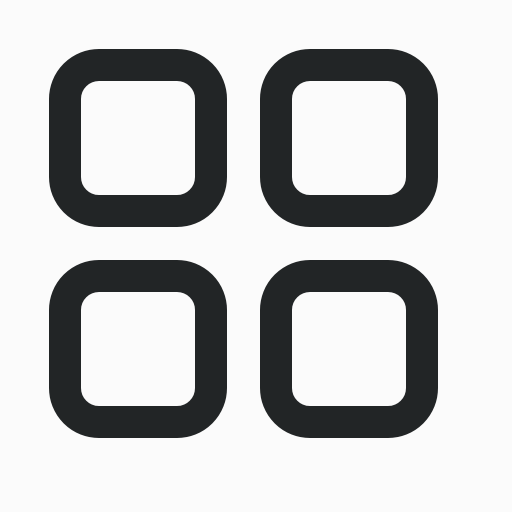 The height and width of the screenshot is (512, 512). What do you see at coordinates (349, 349) in the screenshot?
I see `bottom-right-square` at bounding box center [349, 349].